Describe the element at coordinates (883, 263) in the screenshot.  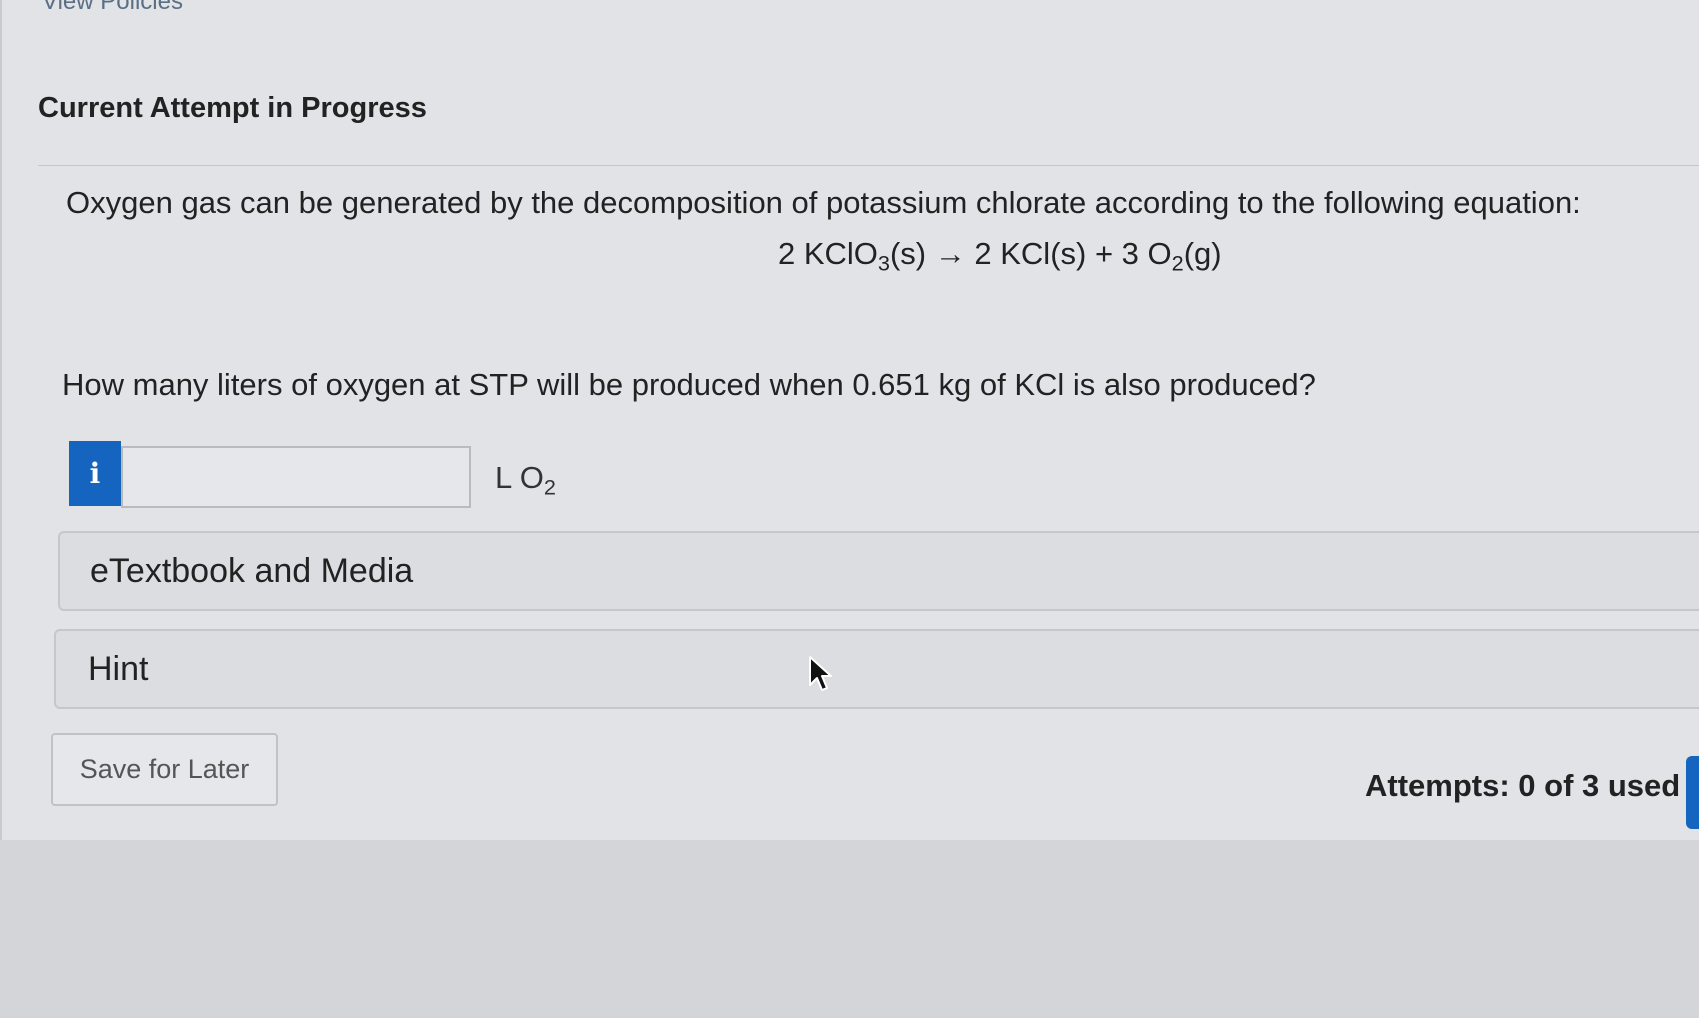
I see `equation-reactant-subscript: 3` at that location.